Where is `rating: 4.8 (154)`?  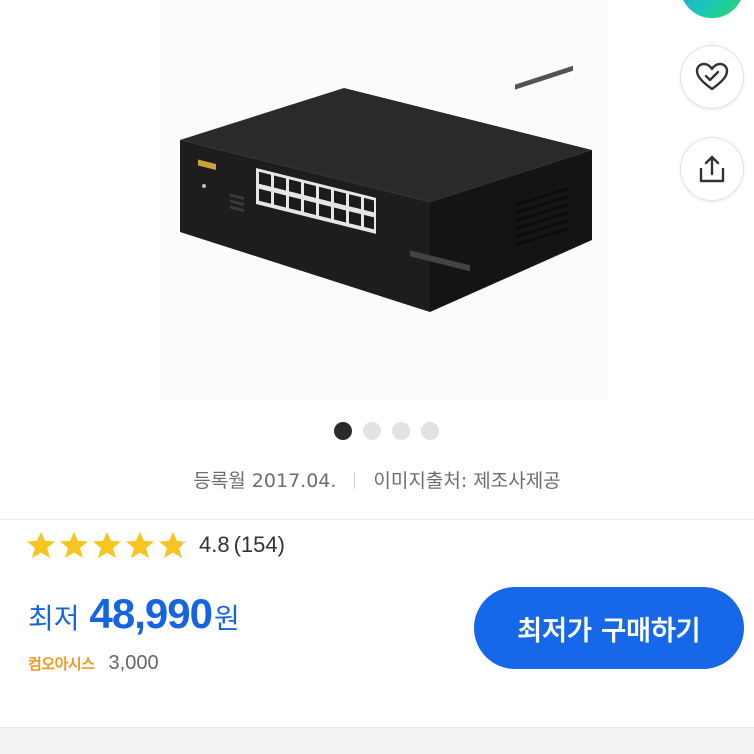 rating: 4.8 (154) is located at coordinates (155, 545).